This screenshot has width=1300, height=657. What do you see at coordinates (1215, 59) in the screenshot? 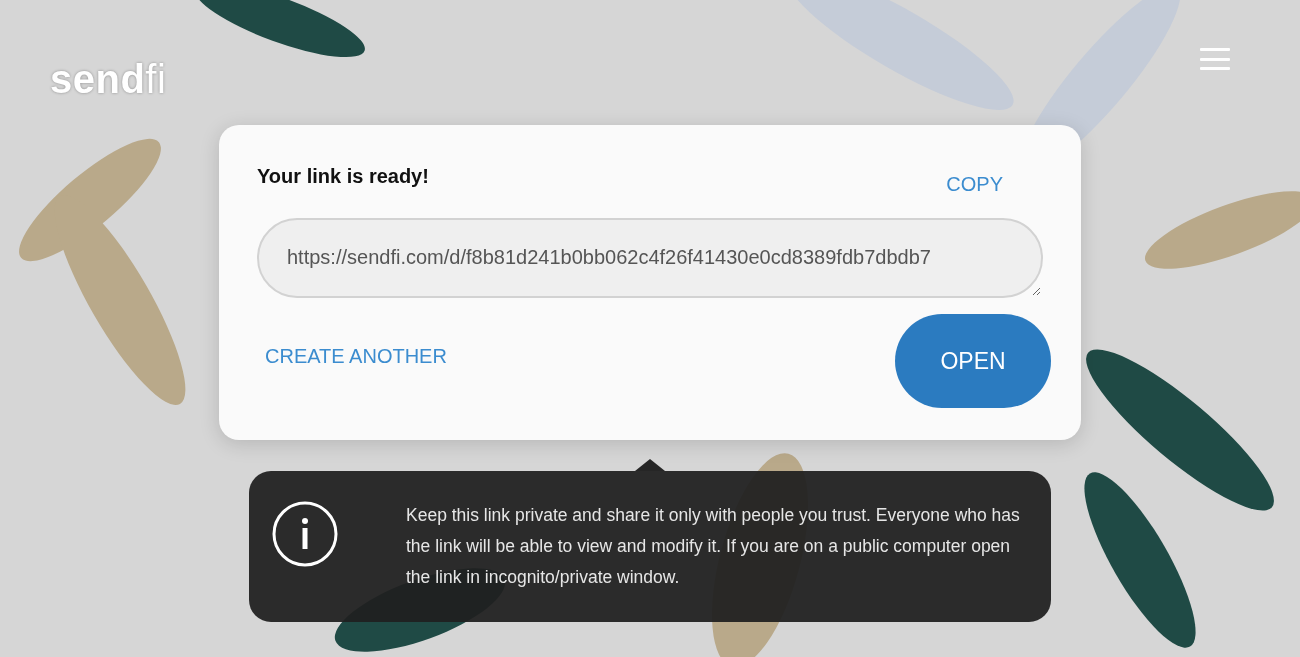
I see `menu-icon` at bounding box center [1215, 59].